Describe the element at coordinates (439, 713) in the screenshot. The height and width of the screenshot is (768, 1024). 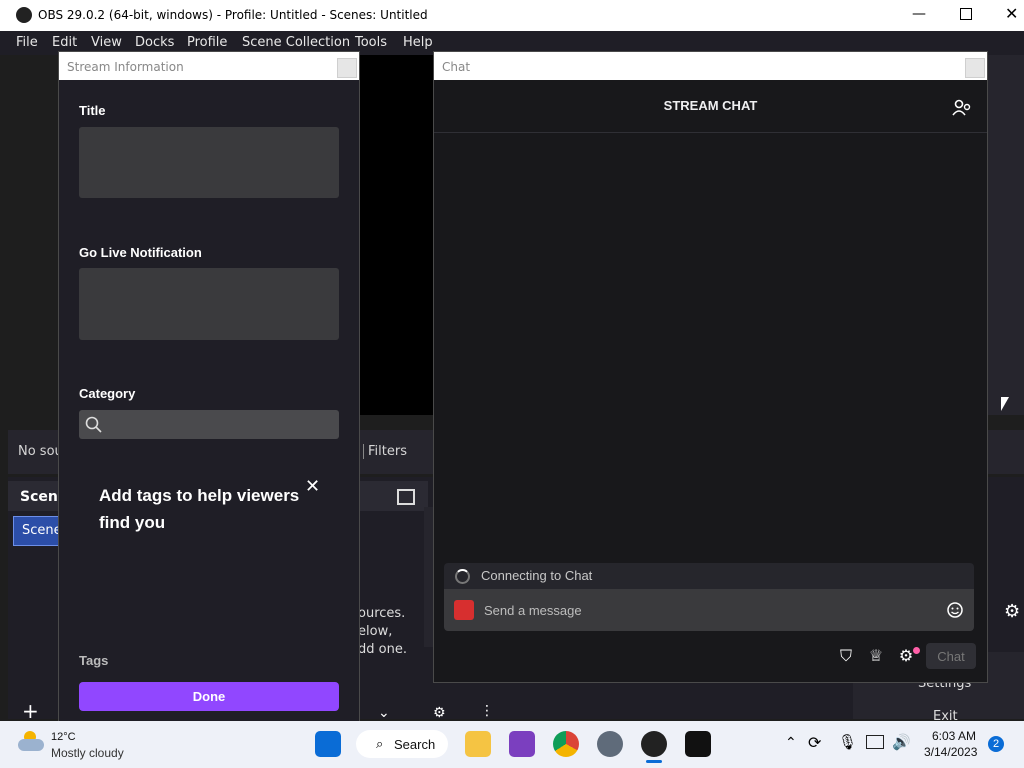
I see `mixer-gear-icon: ⚙` at that location.